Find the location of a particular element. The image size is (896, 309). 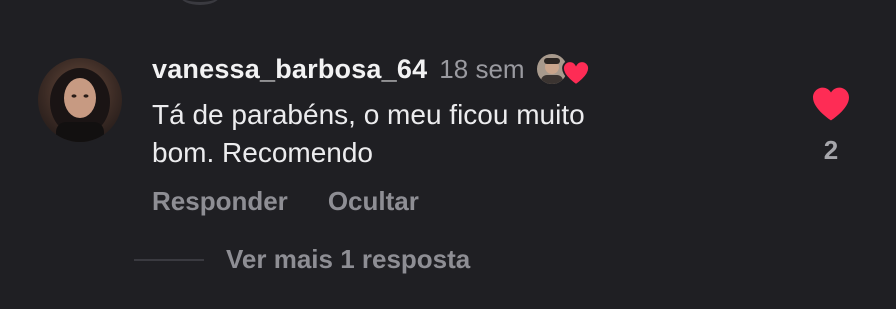

divider is located at coordinates (169, 259).